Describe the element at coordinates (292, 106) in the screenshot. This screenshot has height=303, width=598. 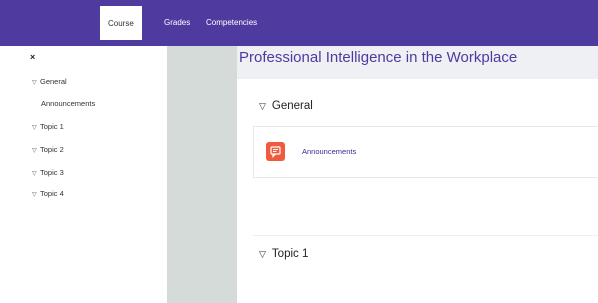
I see `section-title: General` at that location.